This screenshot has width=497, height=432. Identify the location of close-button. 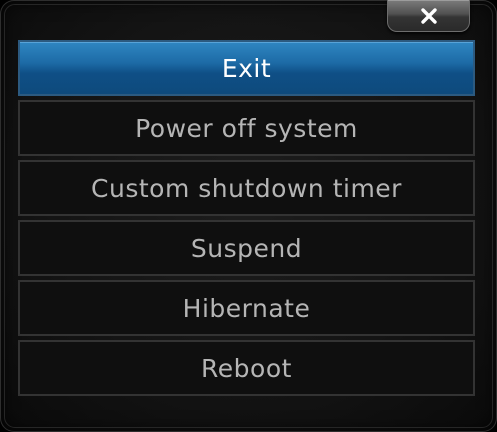
(428, 16).